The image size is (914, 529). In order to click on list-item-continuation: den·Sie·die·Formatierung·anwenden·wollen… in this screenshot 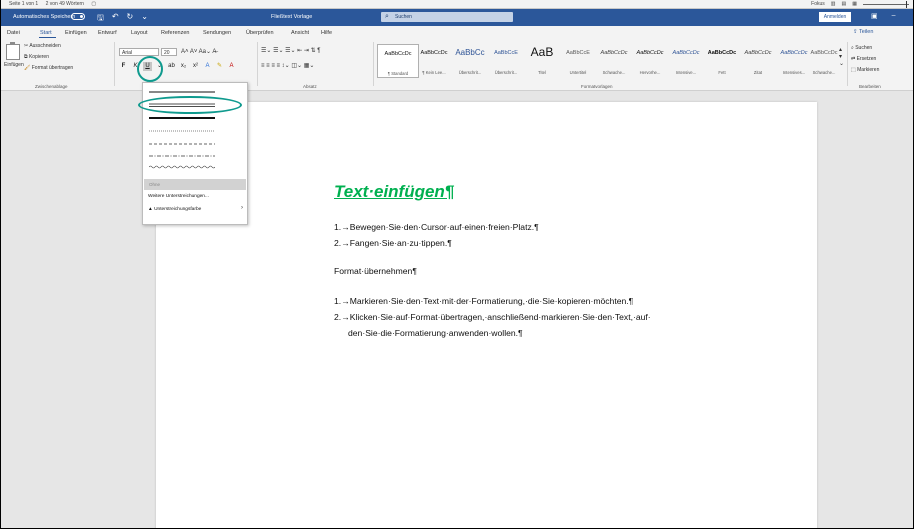, I will do `click(435, 333)`.